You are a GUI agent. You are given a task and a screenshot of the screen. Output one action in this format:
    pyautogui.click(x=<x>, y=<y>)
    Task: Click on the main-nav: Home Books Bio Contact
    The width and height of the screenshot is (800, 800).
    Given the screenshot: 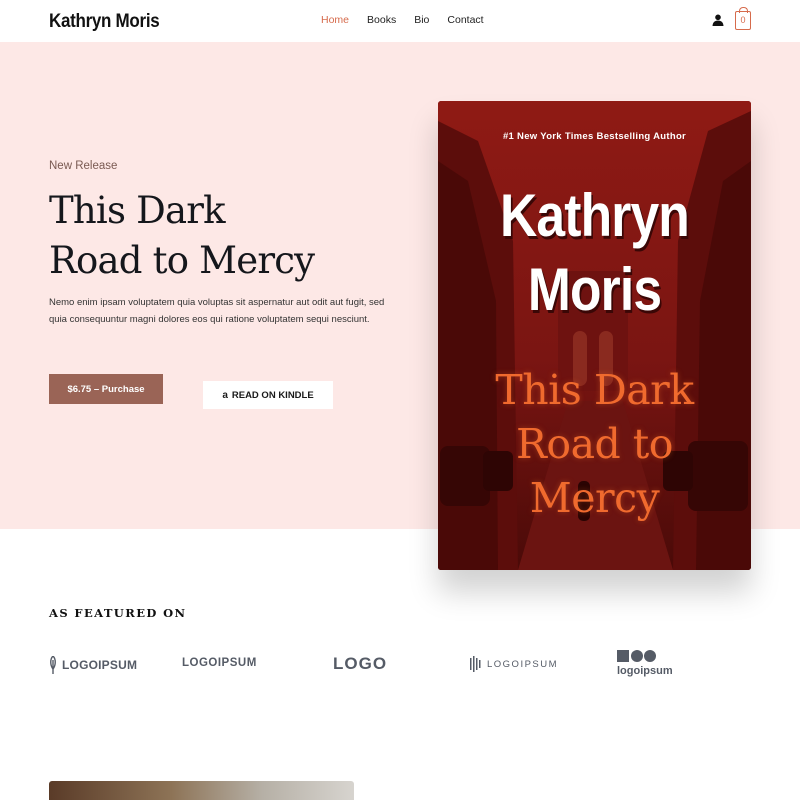 What is the action you would take?
    pyautogui.click(x=402, y=20)
    